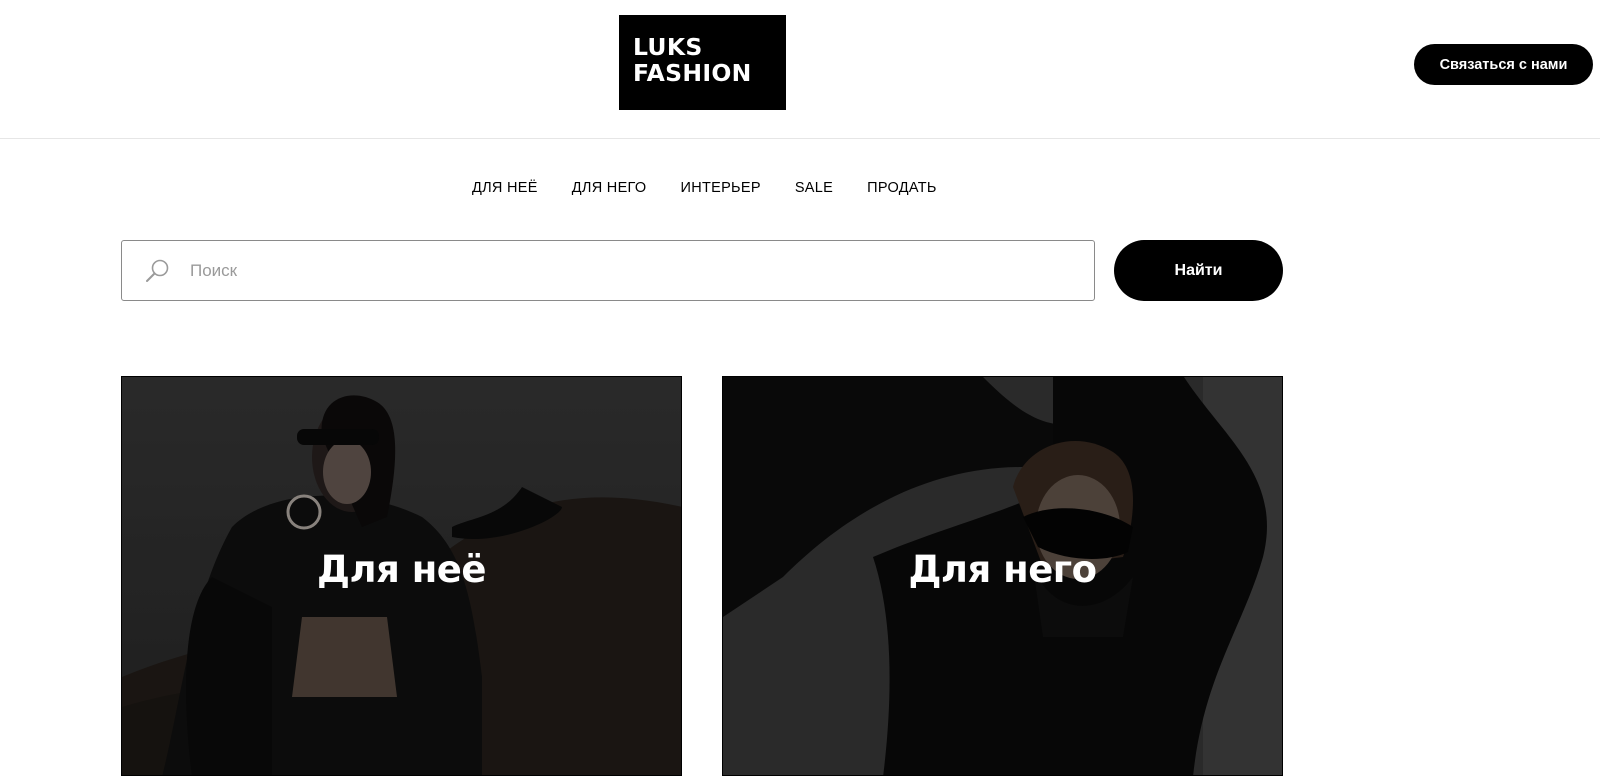 This screenshot has width=1600, height=776. What do you see at coordinates (1002, 569) in the screenshot?
I see `category-title-for-him: Для него` at bounding box center [1002, 569].